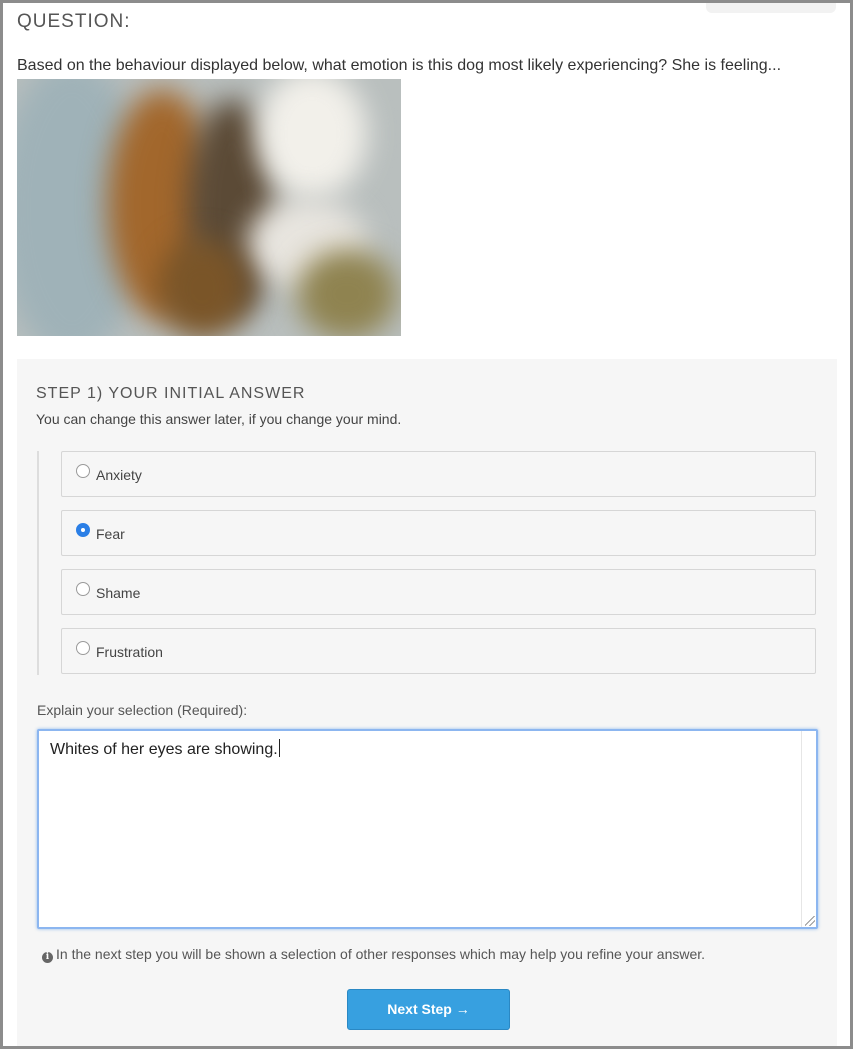 This screenshot has height=1049, width=853. What do you see at coordinates (47, 957) in the screenshot?
I see `info-circle-icon: i` at bounding box center [47, 957].